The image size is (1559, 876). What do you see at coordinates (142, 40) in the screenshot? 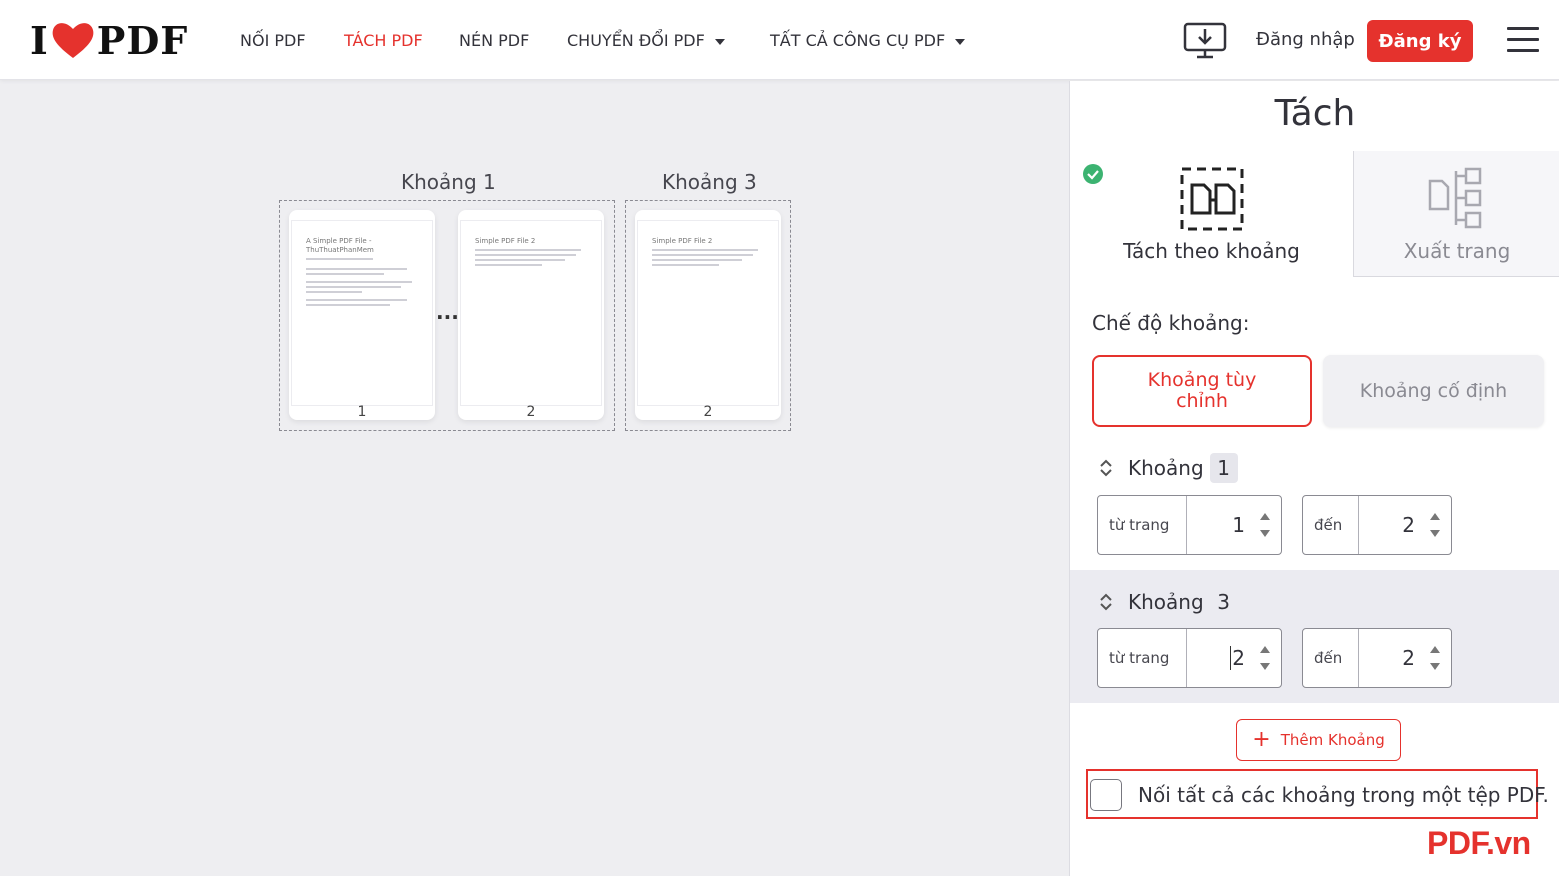
I see `logo-text-right: PDF` at bounding box center [142, 40].